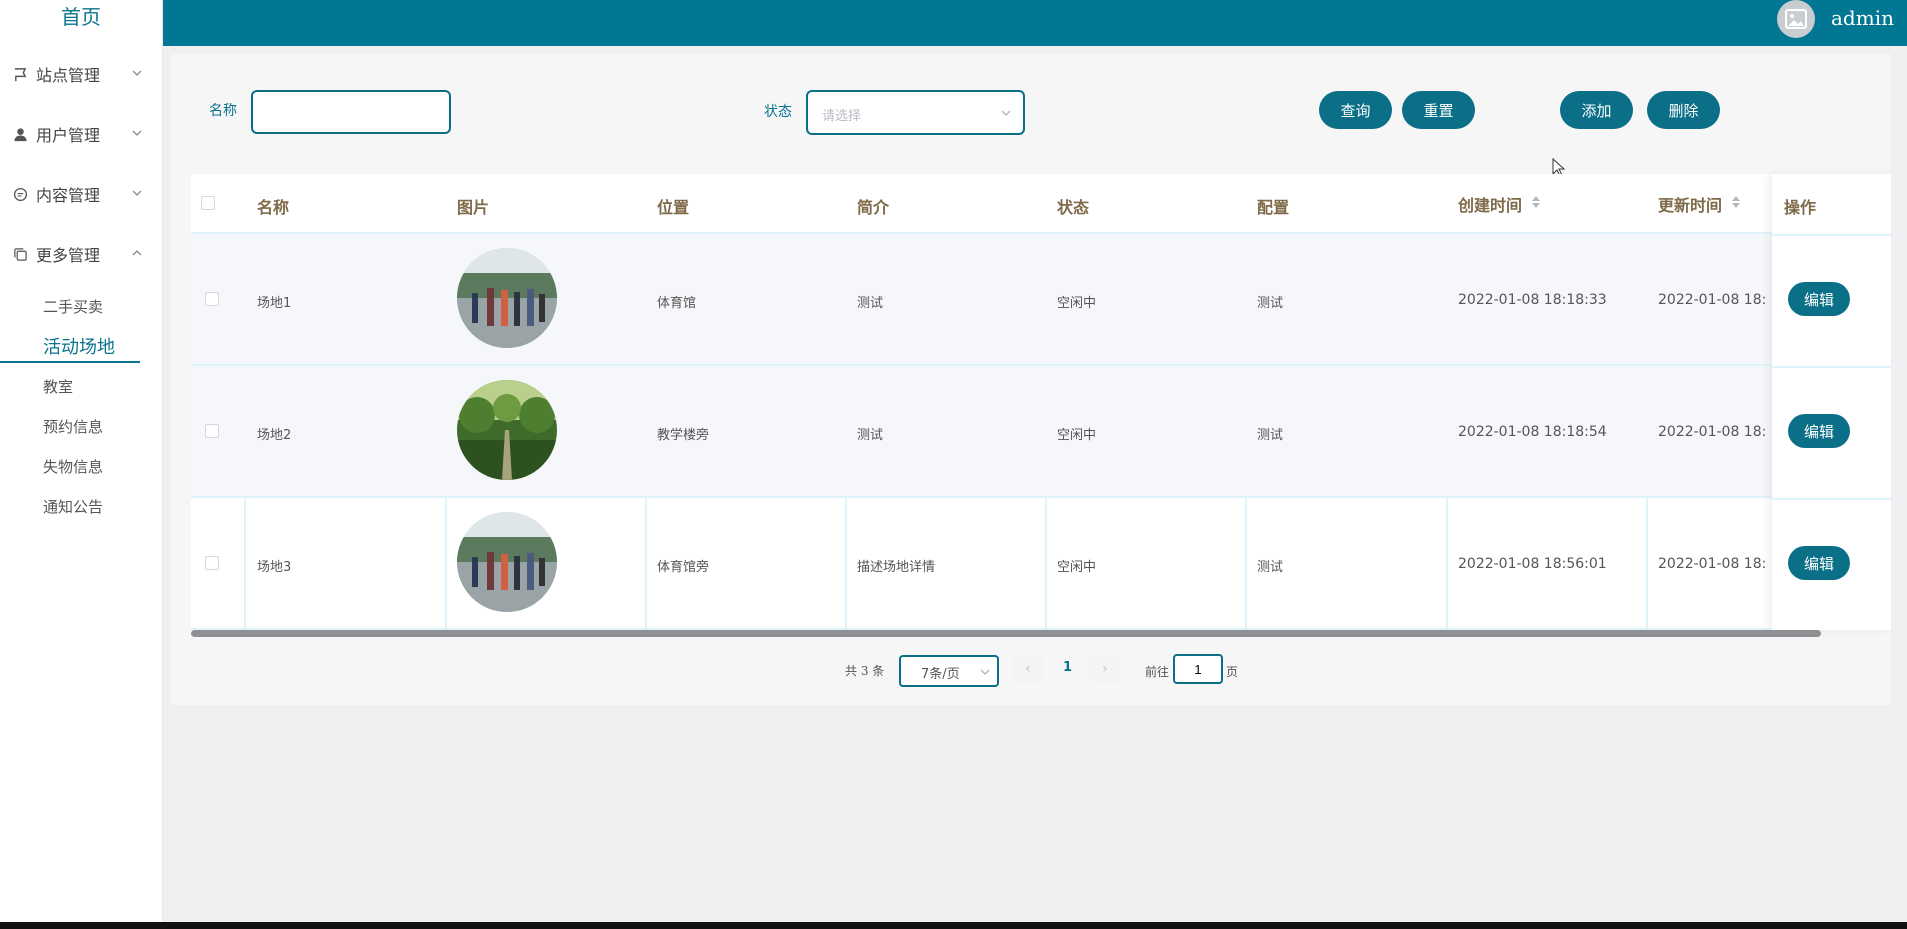 The width and height of the screenshot is (1907, 929). What do you see at coordinates (1198, 669) in the screenshot?
I see `goto-page-input` at bounding box center [1198, 669].